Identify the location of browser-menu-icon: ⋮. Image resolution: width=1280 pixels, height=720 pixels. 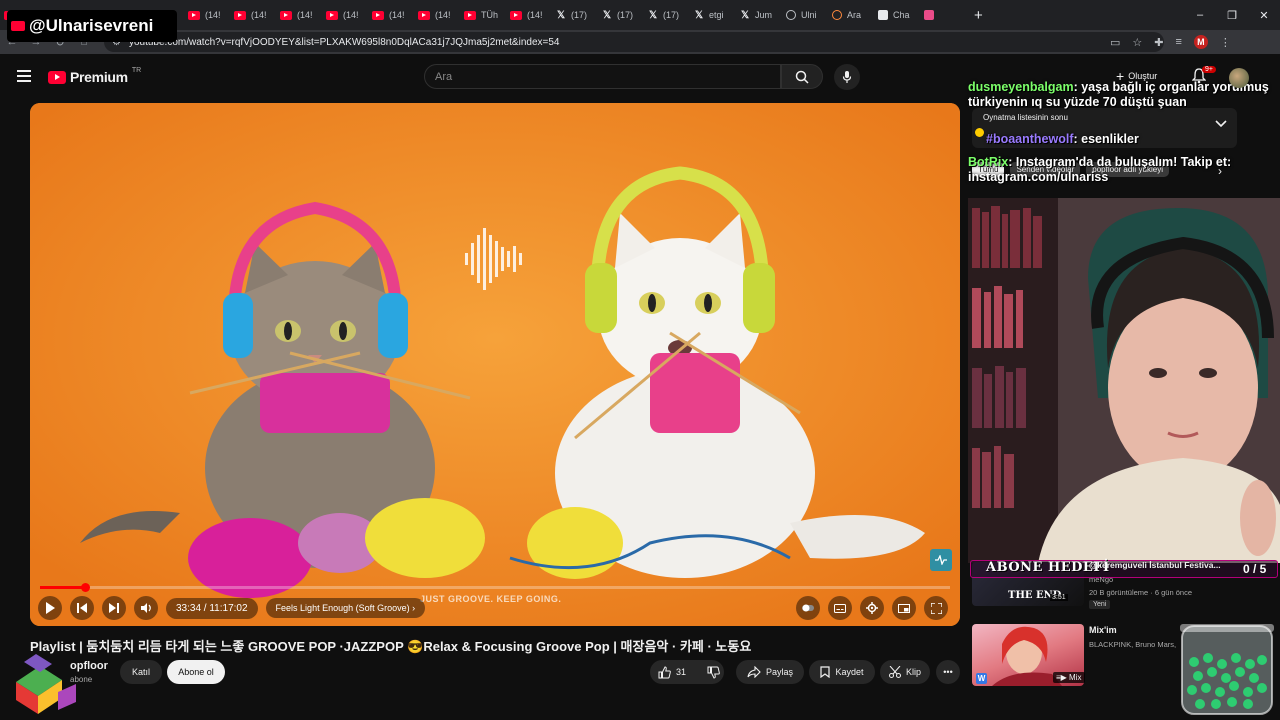
(1225, 42).